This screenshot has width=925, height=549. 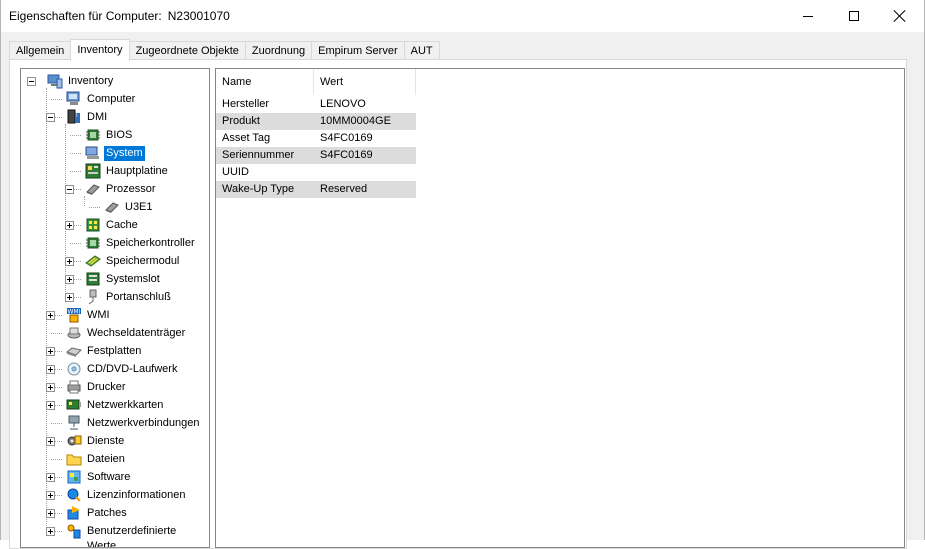 I want to click on tab-zuordnung: Zuordnung, so click(x=278, y=50).